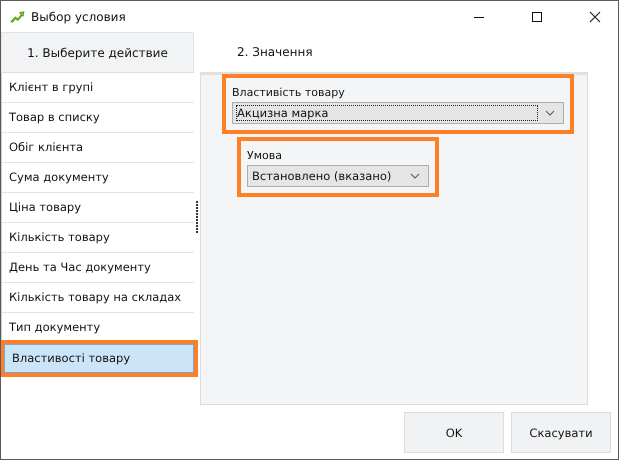  Describe the element at coordinates (289, 92) in the screenshot. I see `field-label: Властивість товару` at that location.